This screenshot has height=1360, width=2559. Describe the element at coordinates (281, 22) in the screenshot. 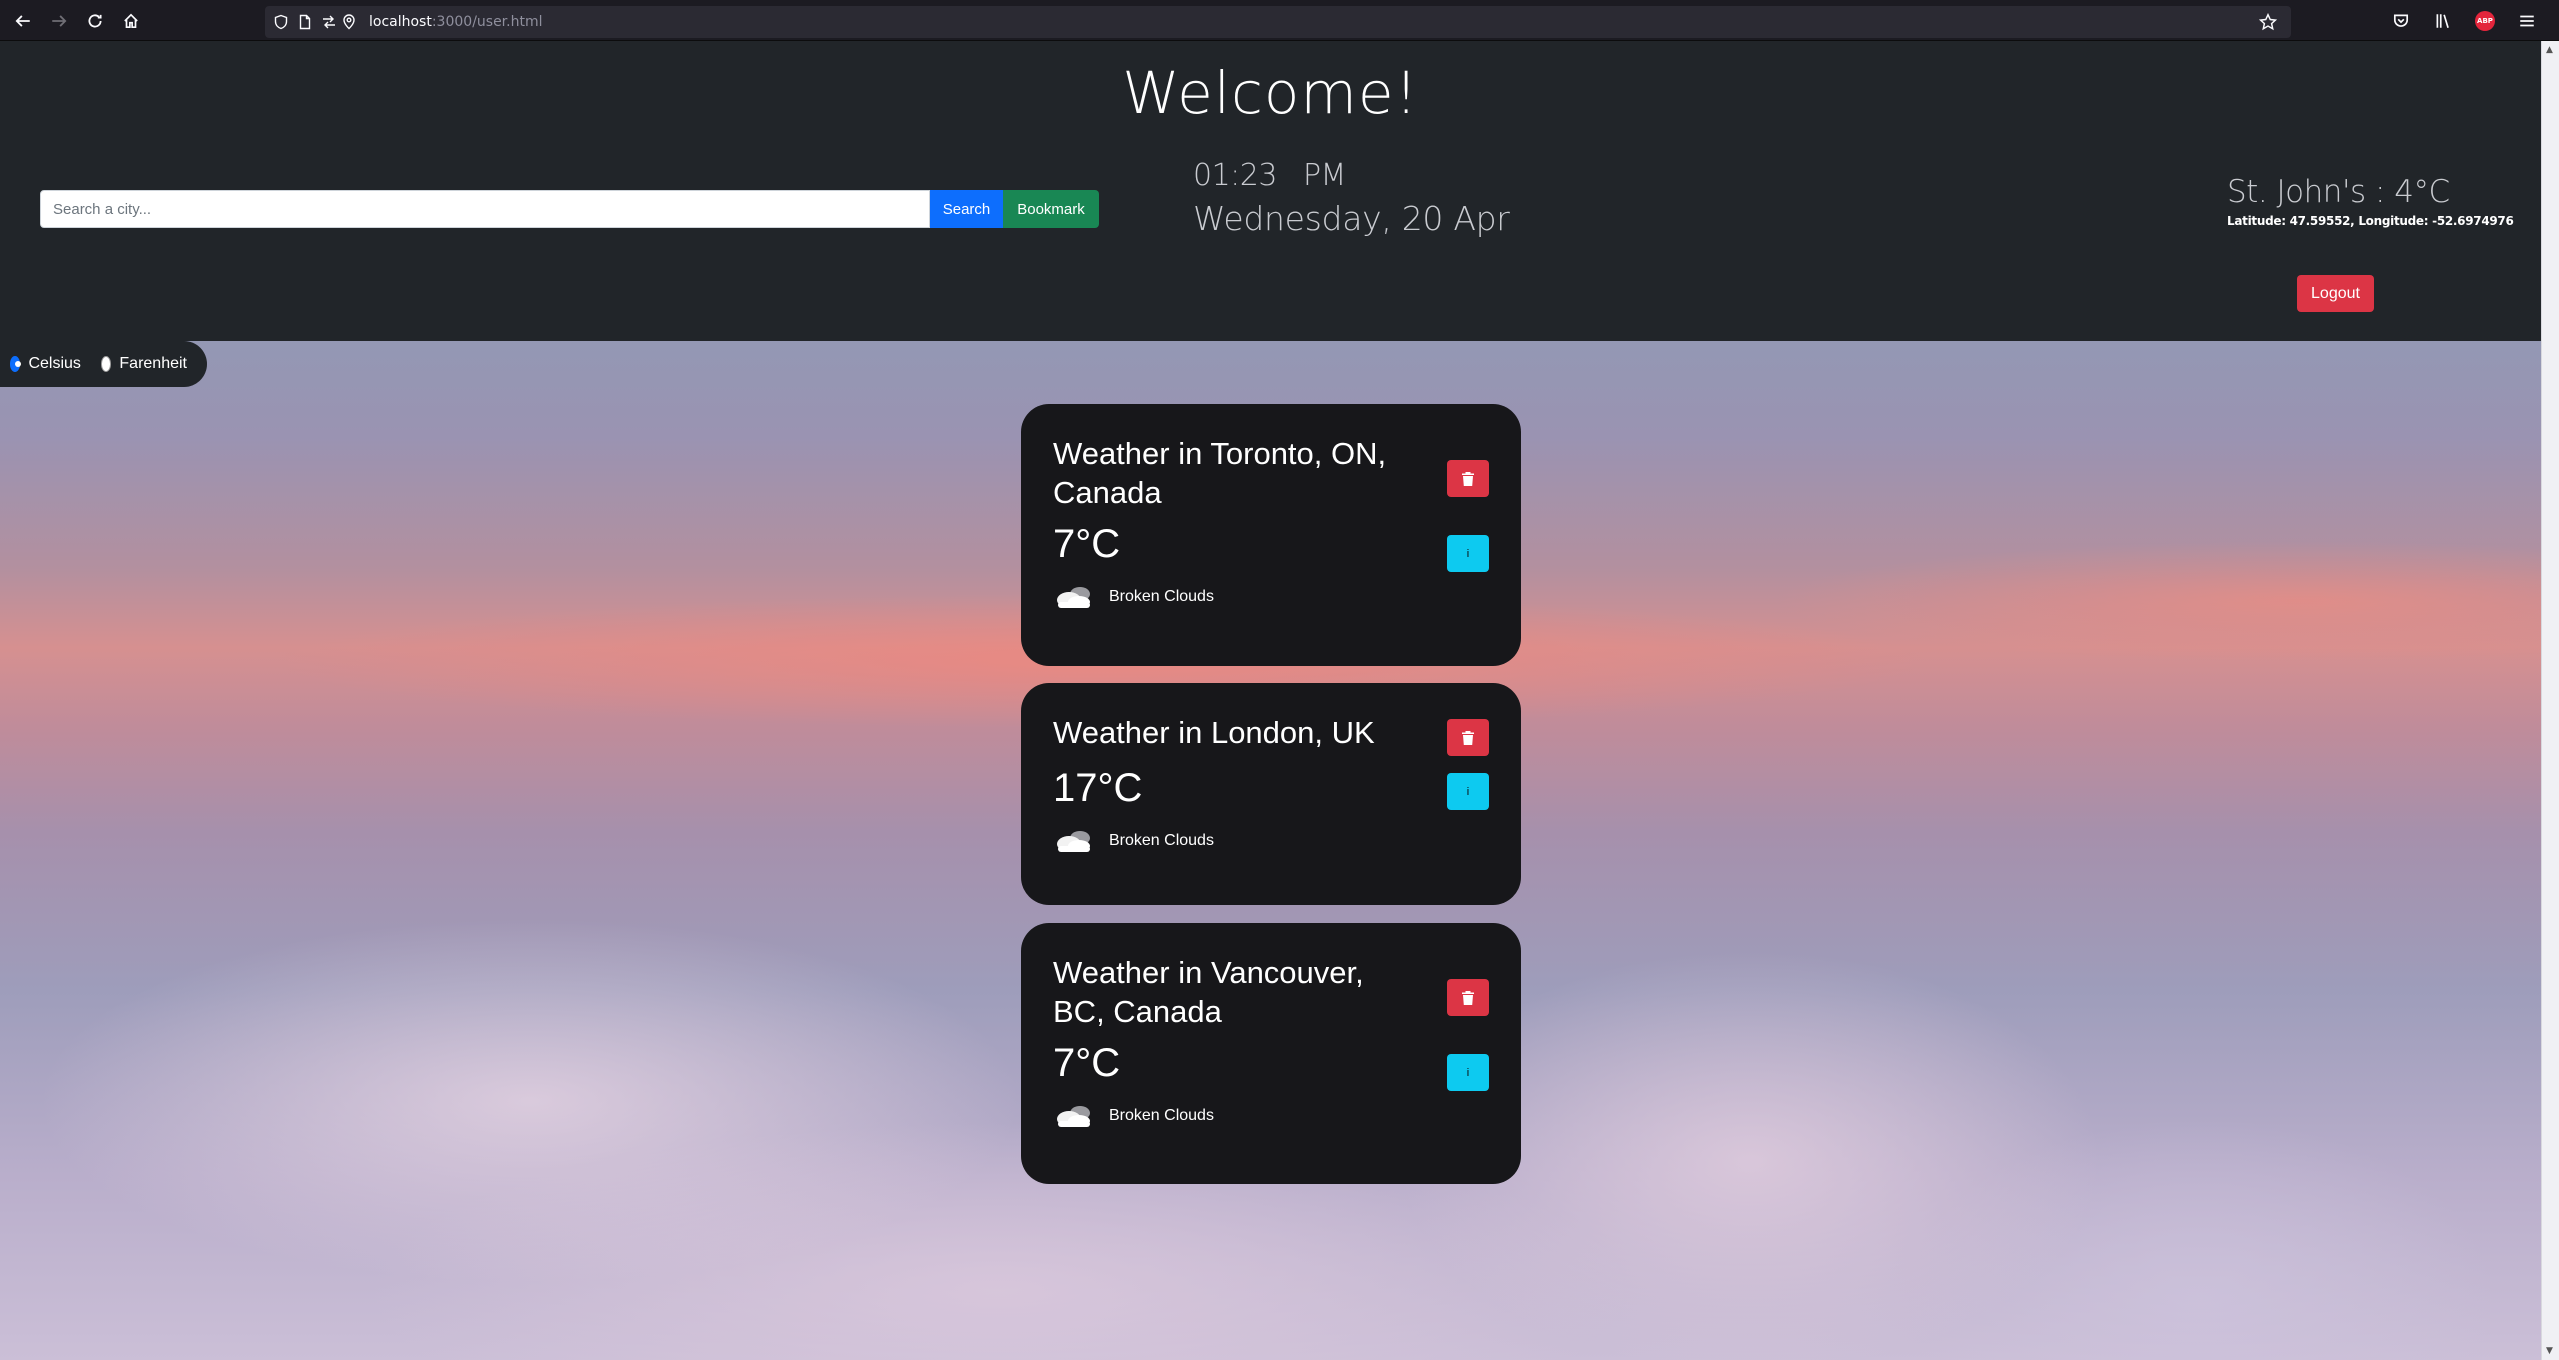

I see `shield-icon` at that location.